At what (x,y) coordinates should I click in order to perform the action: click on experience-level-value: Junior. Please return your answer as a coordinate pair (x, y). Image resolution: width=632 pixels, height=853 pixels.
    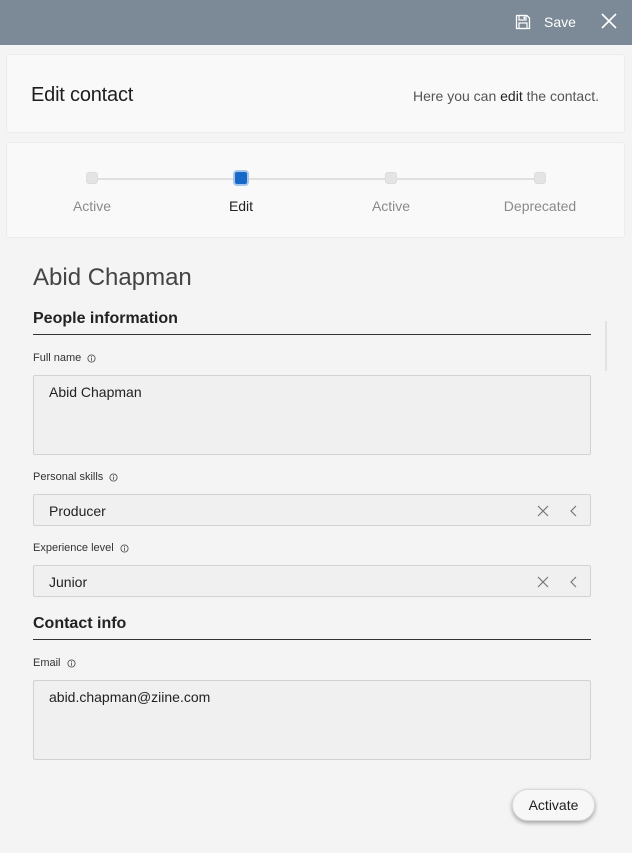
    Looking at the image, I should click on (68, 582).